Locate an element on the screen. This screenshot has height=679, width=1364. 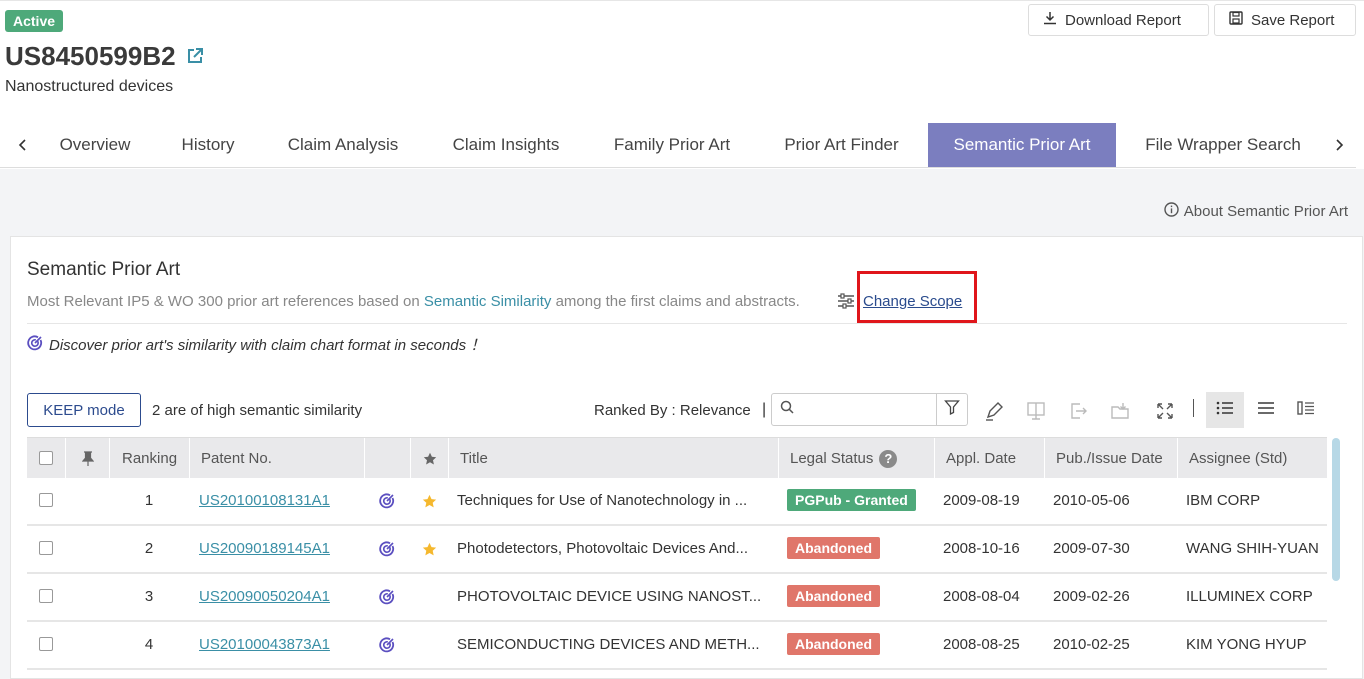
detail-view-button is located at coordinates (1306, 410).